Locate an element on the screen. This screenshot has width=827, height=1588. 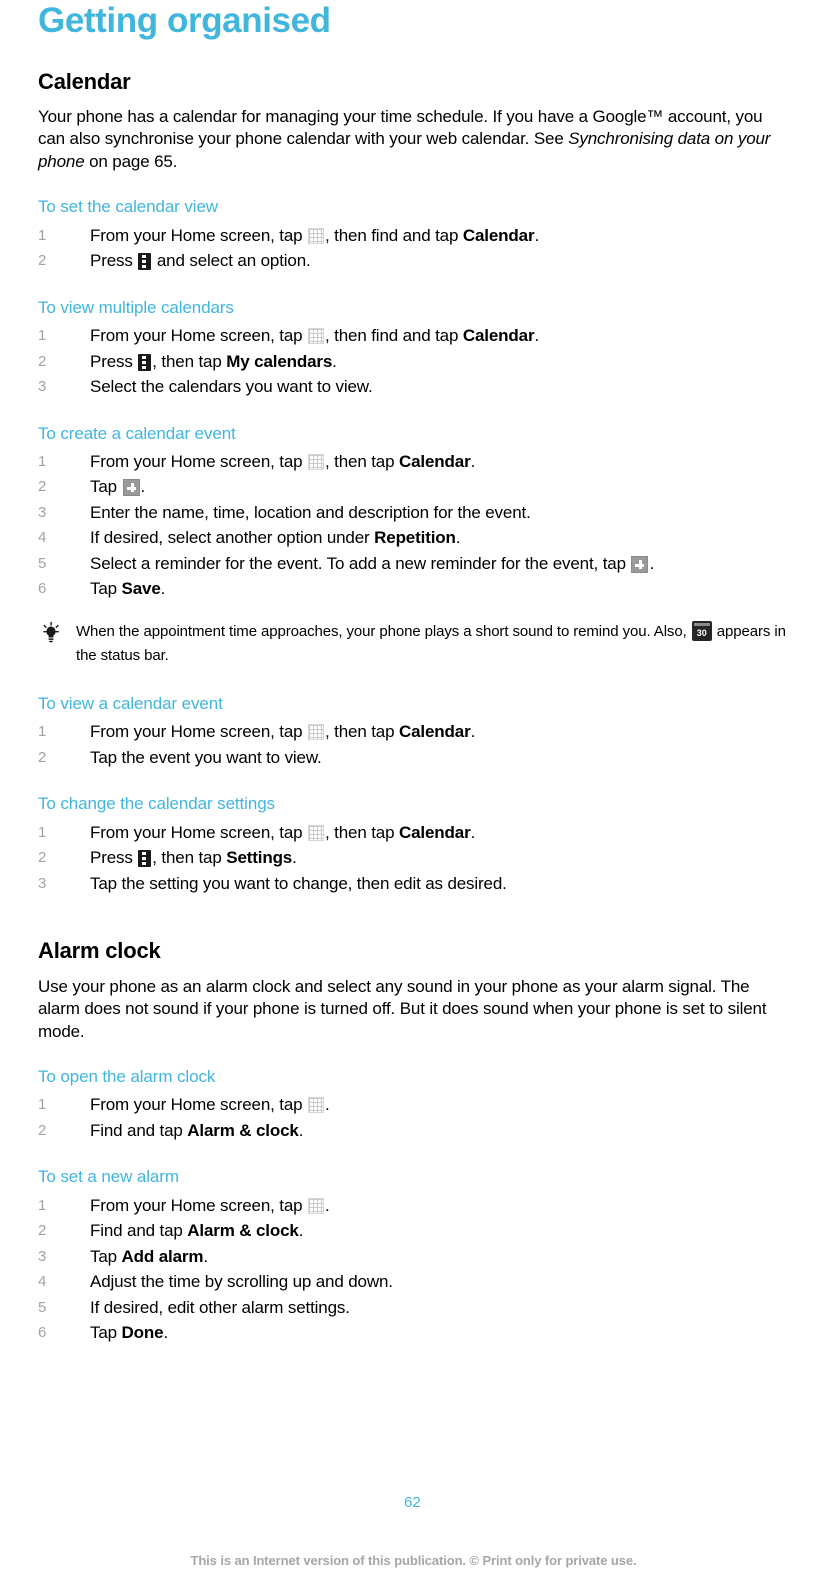
step-bold-term: Settings is located at coordinates (259, 858).